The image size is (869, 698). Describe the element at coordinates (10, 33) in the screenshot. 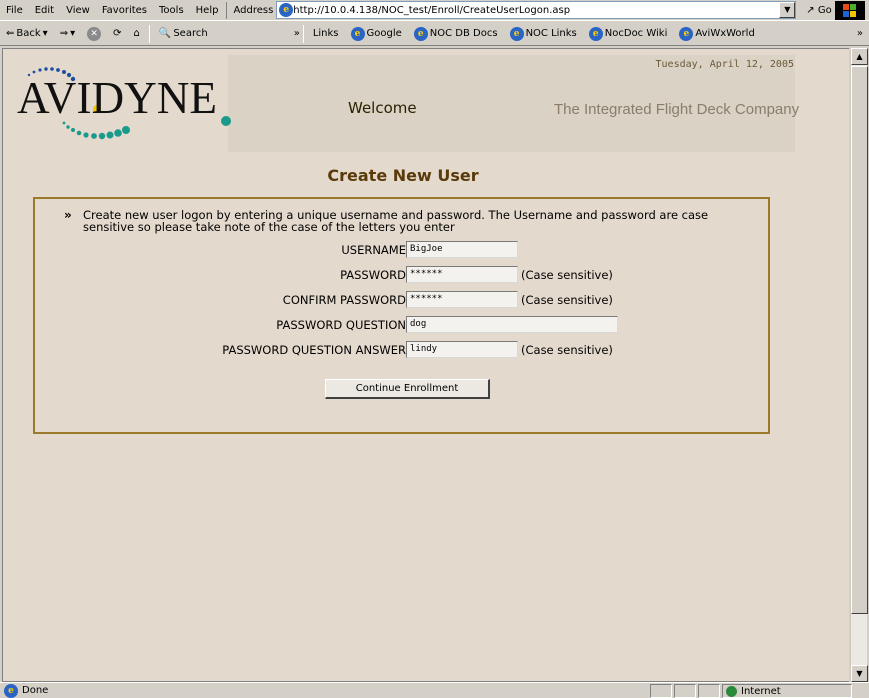

I see `back-arrow-icon: ⇐` at that location.